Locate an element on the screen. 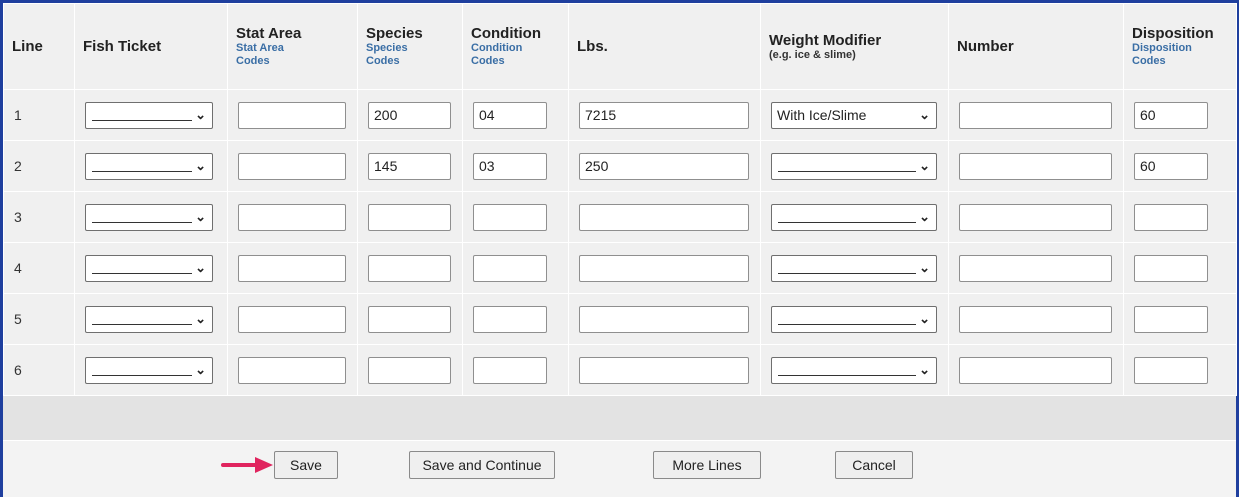 The image size is (1239, 497). header-condition: Condition Condition Codes is located at coordinates (515, 46).